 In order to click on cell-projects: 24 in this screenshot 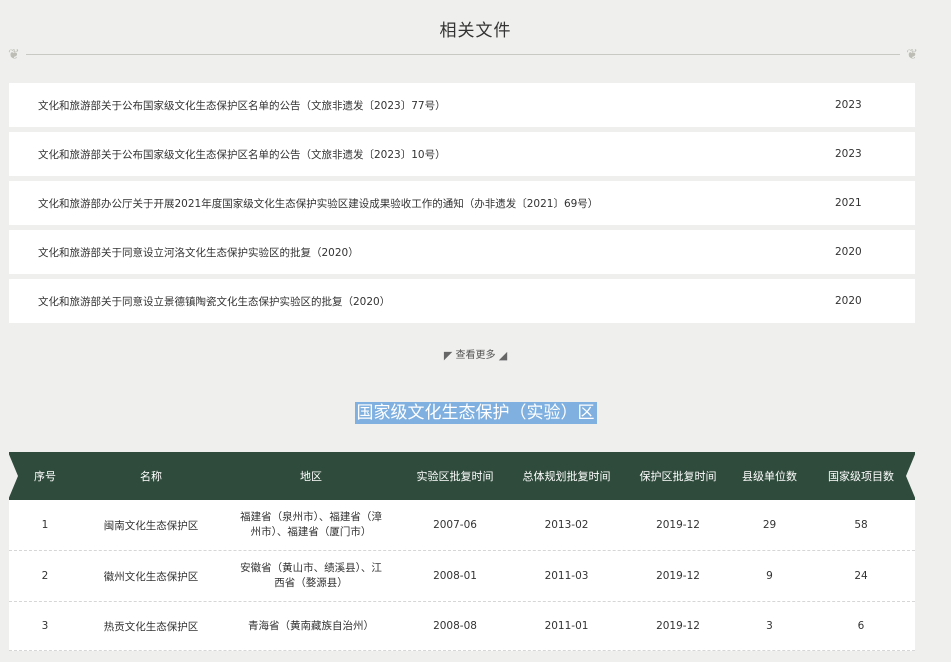, I will do `click(861, 576)`.